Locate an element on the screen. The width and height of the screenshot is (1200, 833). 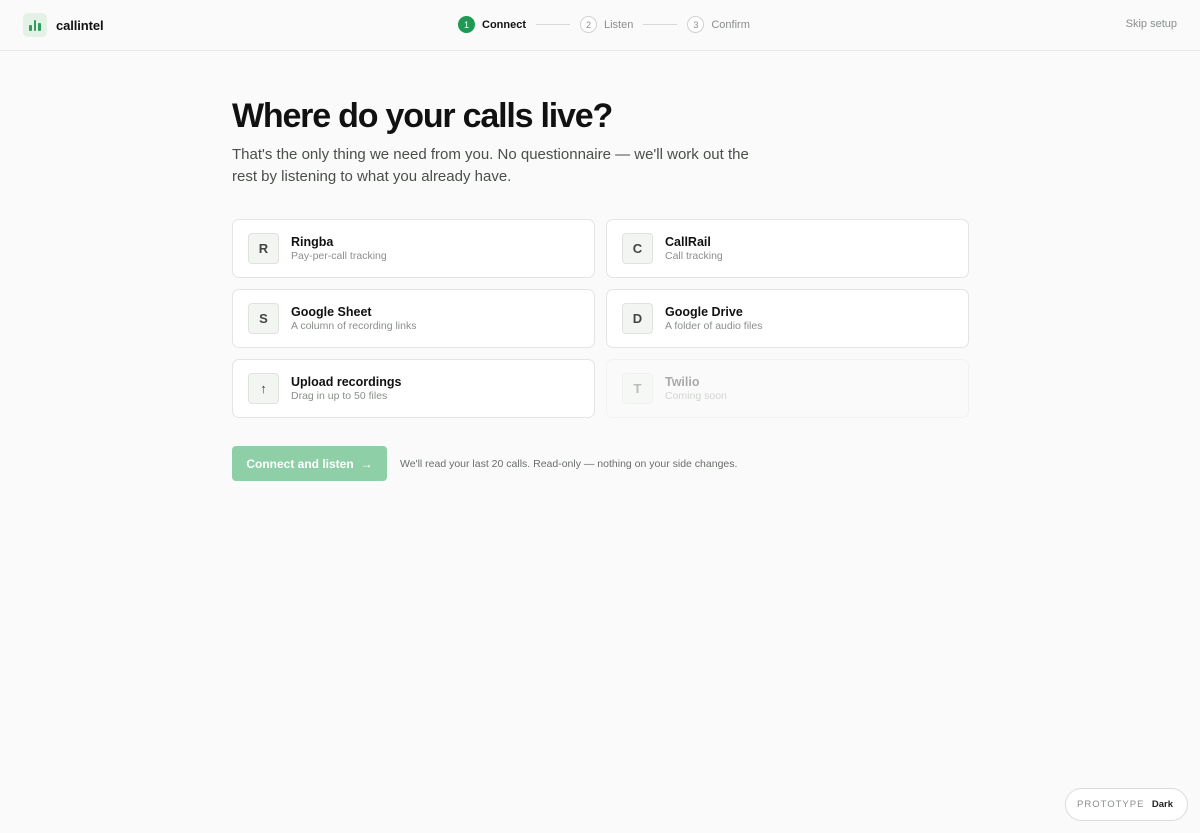
source-card-twilio: T Twilio Coming soon is located at coordinates (787, 388).